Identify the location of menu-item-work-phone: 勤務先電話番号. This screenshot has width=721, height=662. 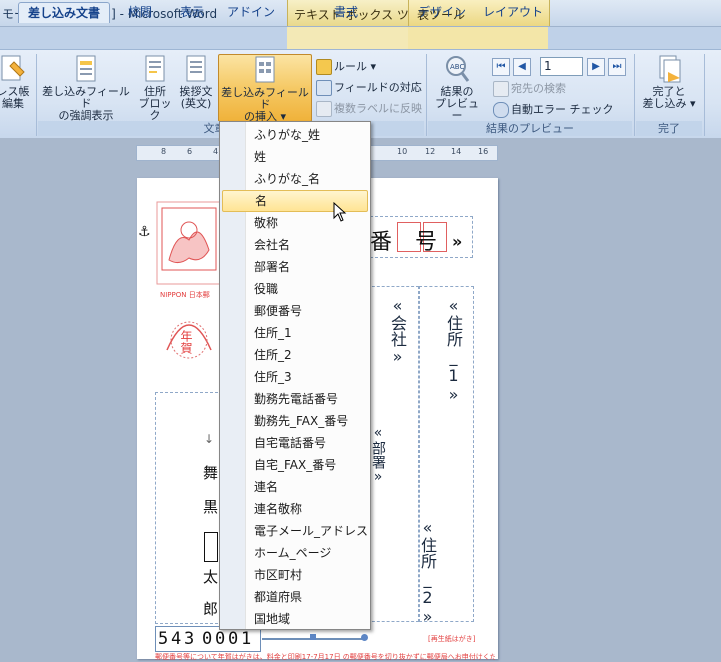
(294, 399).